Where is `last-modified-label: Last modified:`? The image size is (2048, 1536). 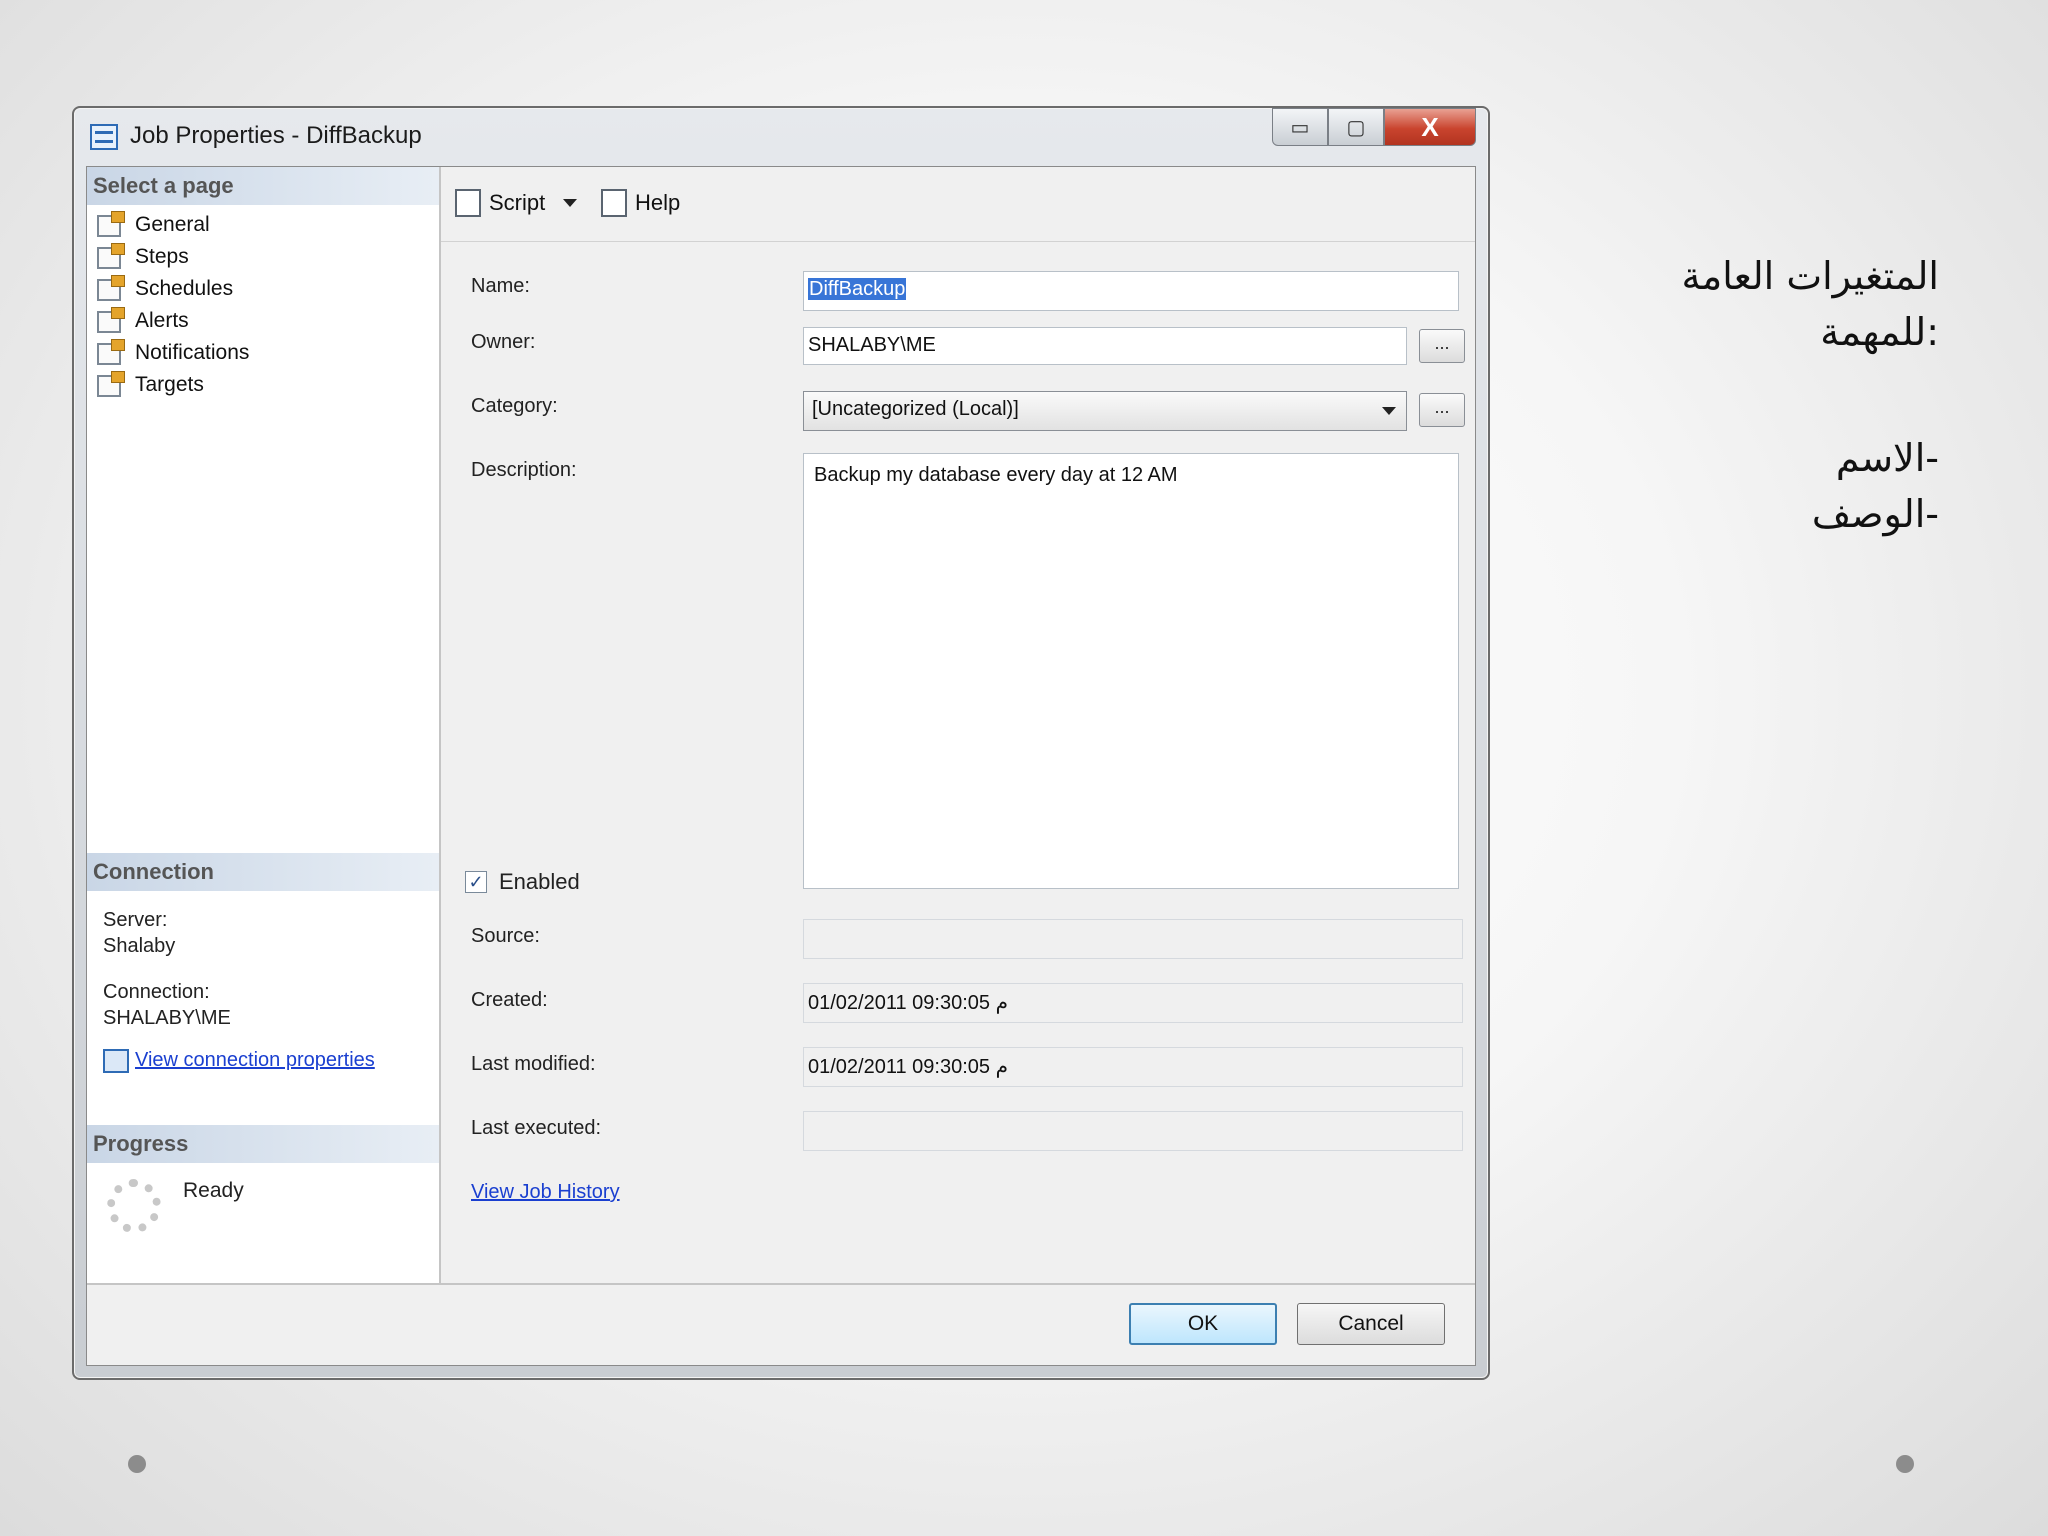 last-modified-label: Last modified: is located at coordinates (533, 1064).